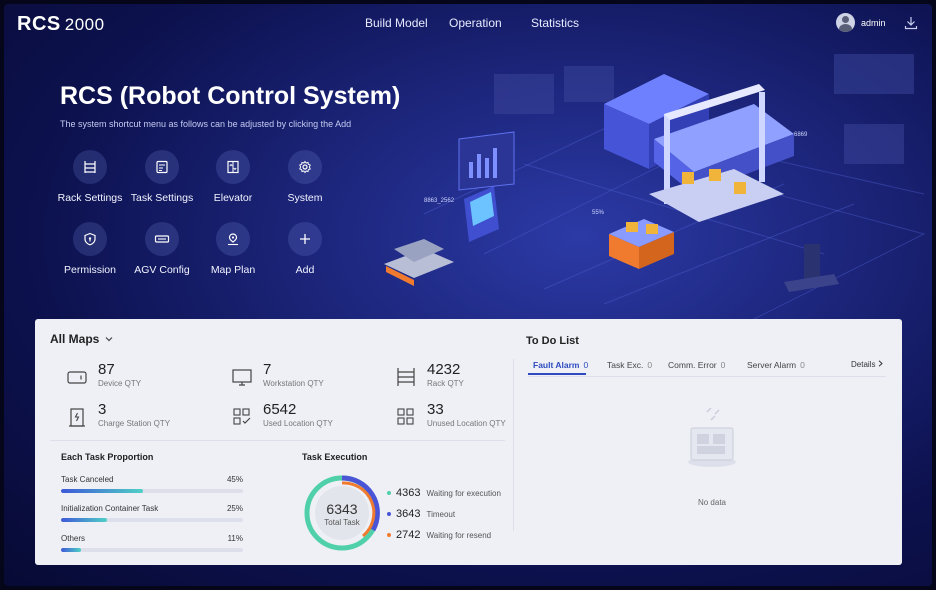 The width and height of the screenshot is (936, 590). What do you see at coordinates (134, 423) in the screenshot?
I see `stat-label: Charge Station QTY` at bounding box center [134, 423].